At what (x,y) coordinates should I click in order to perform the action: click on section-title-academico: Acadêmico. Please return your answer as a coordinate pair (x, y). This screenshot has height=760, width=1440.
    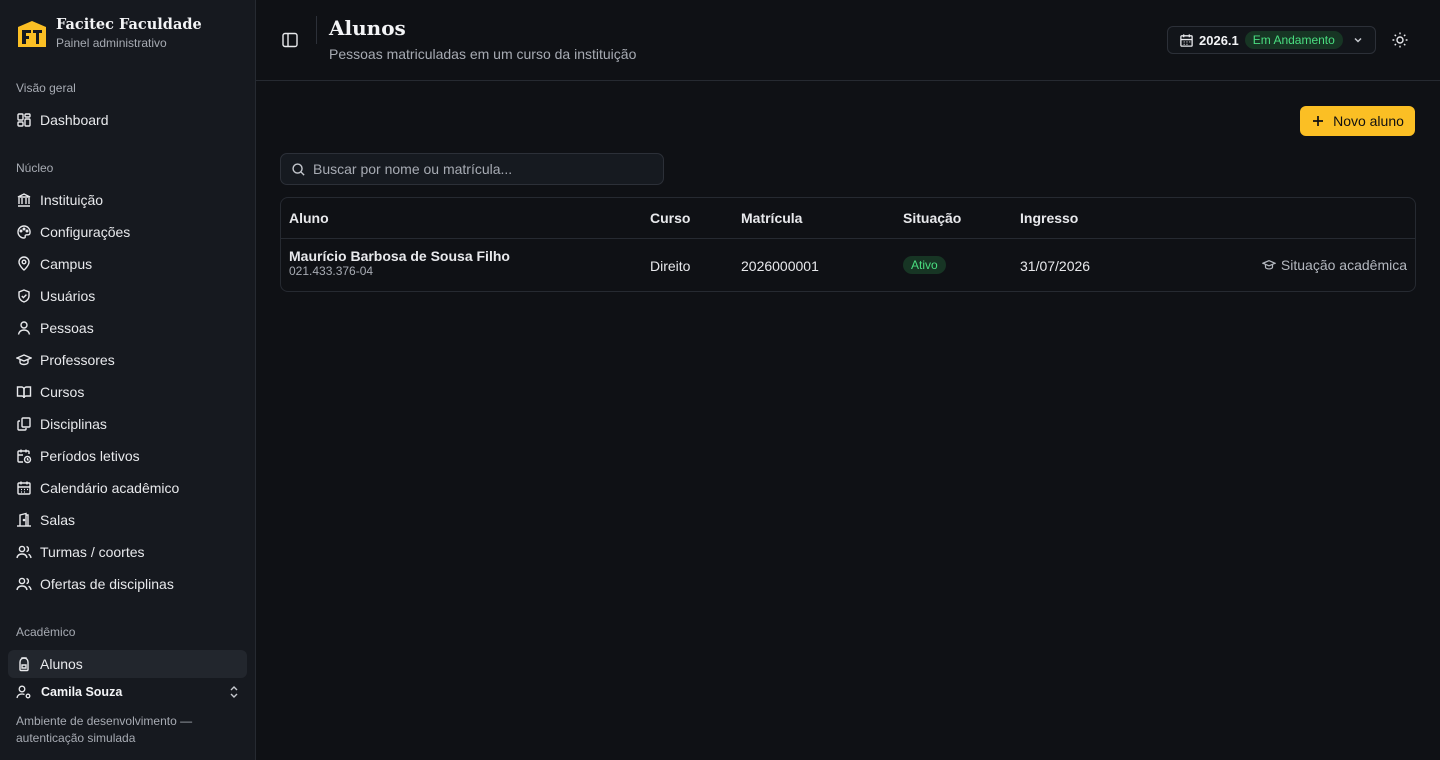
    Looking at the image, I should click on (46, 632).